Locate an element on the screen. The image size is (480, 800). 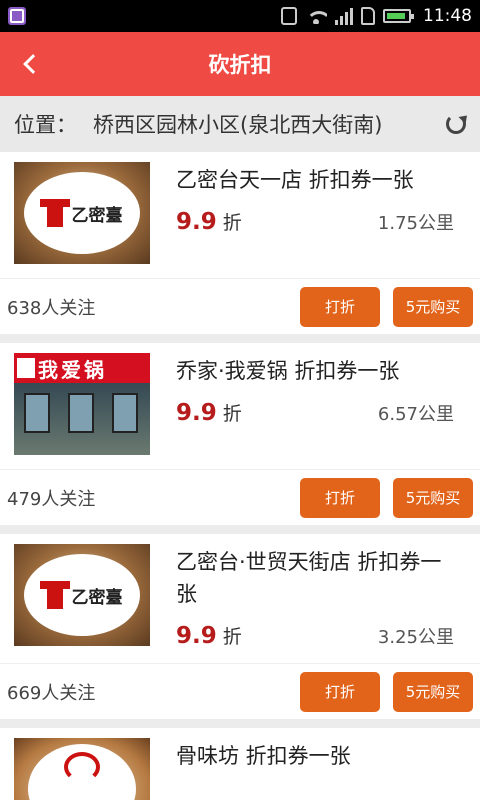
refresh-icon is located at coordinates (456, 124).